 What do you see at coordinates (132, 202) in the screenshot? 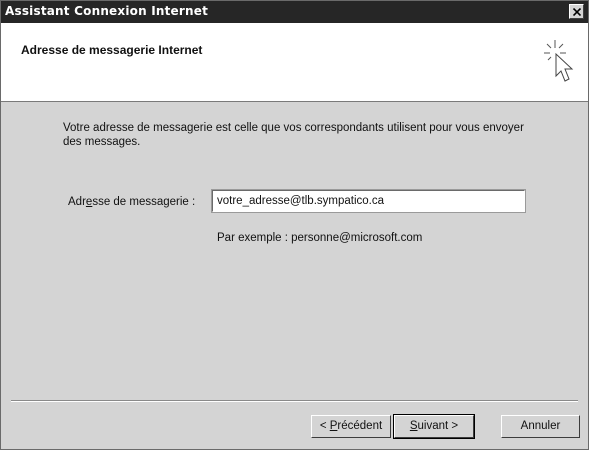
I see `email-field-label: Adresse de messagerie :` at bounding box center [132, 202].